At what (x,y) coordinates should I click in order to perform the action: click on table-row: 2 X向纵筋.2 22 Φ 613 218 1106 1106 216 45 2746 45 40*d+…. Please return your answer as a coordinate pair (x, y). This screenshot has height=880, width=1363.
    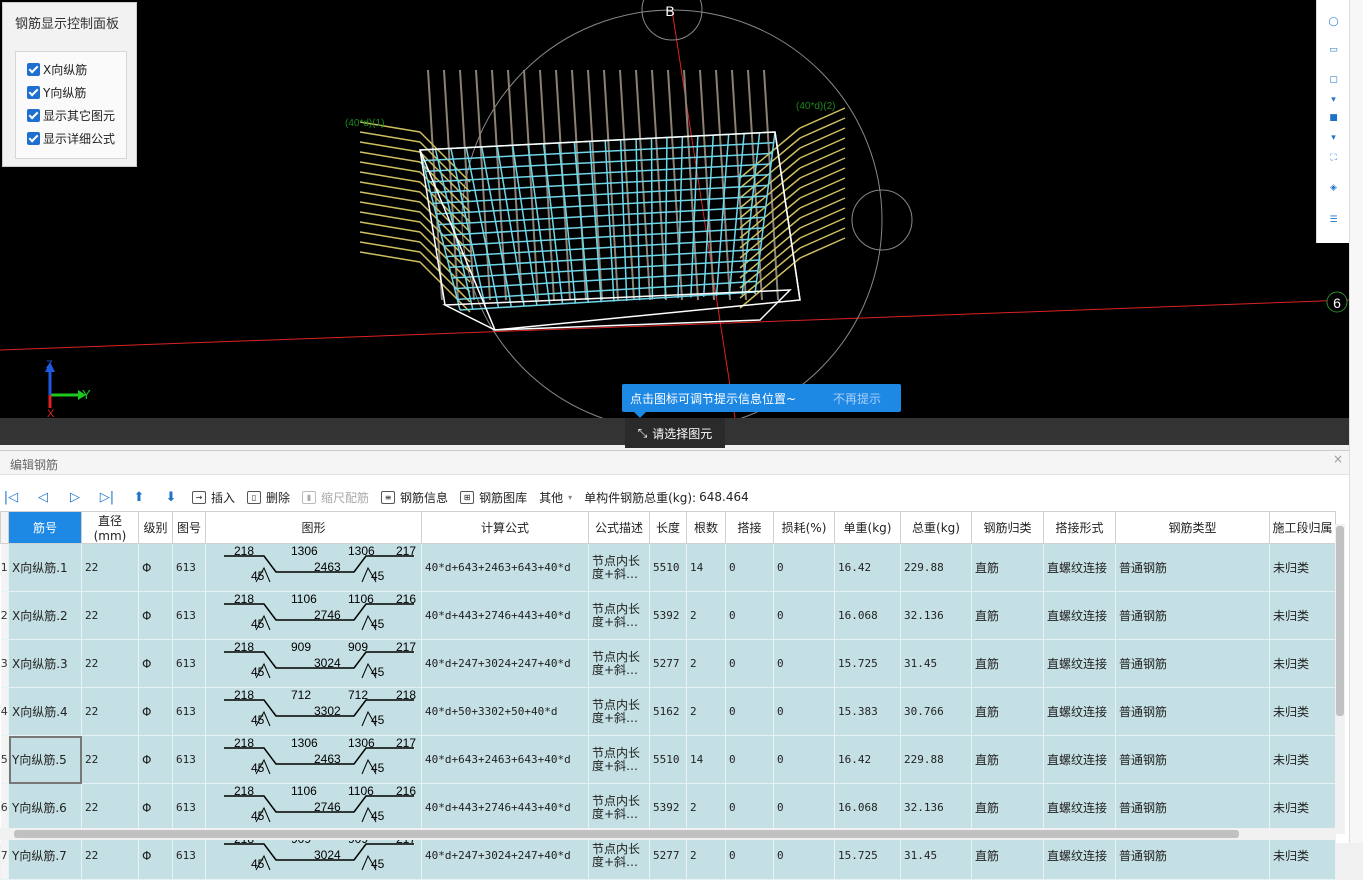
    Looking at the image, I should click on (668, 615).